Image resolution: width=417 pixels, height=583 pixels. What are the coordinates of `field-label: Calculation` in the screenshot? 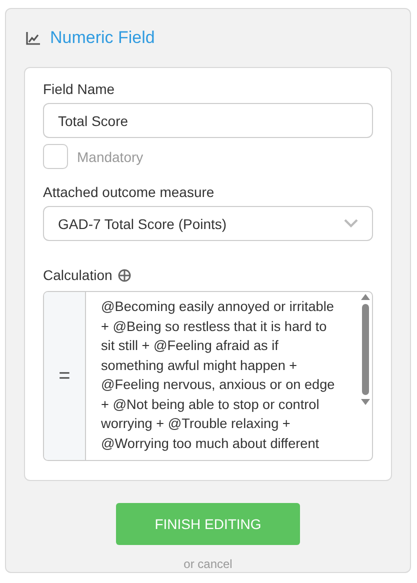 It's located at (77, 275).